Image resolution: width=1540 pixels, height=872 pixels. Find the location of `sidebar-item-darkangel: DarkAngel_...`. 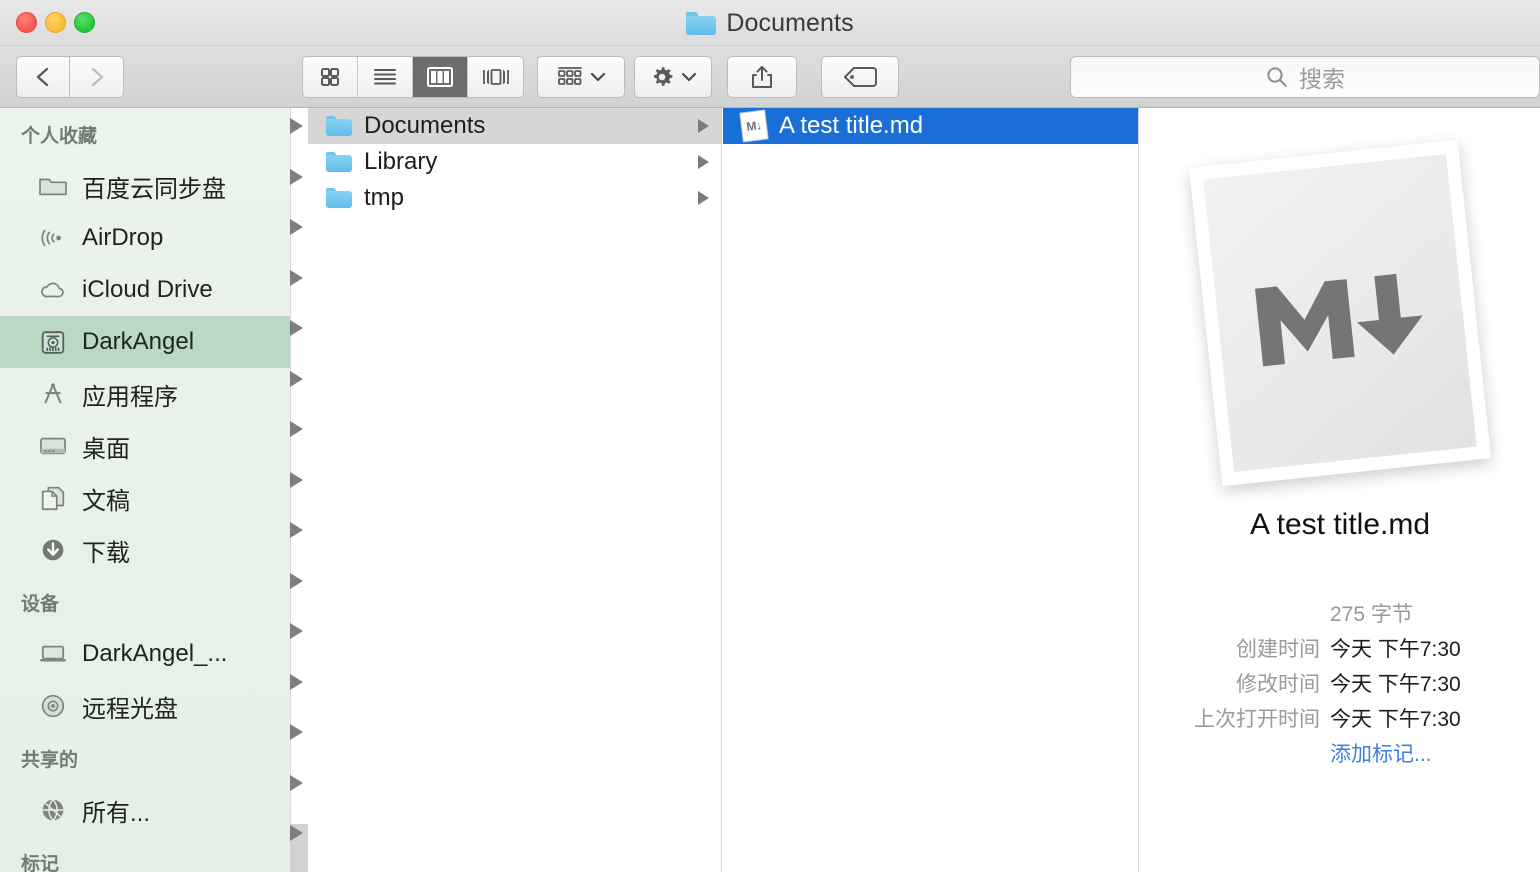

sidebar-item-darkangel: DarkAngel_... is located at coordinates (145, 654).